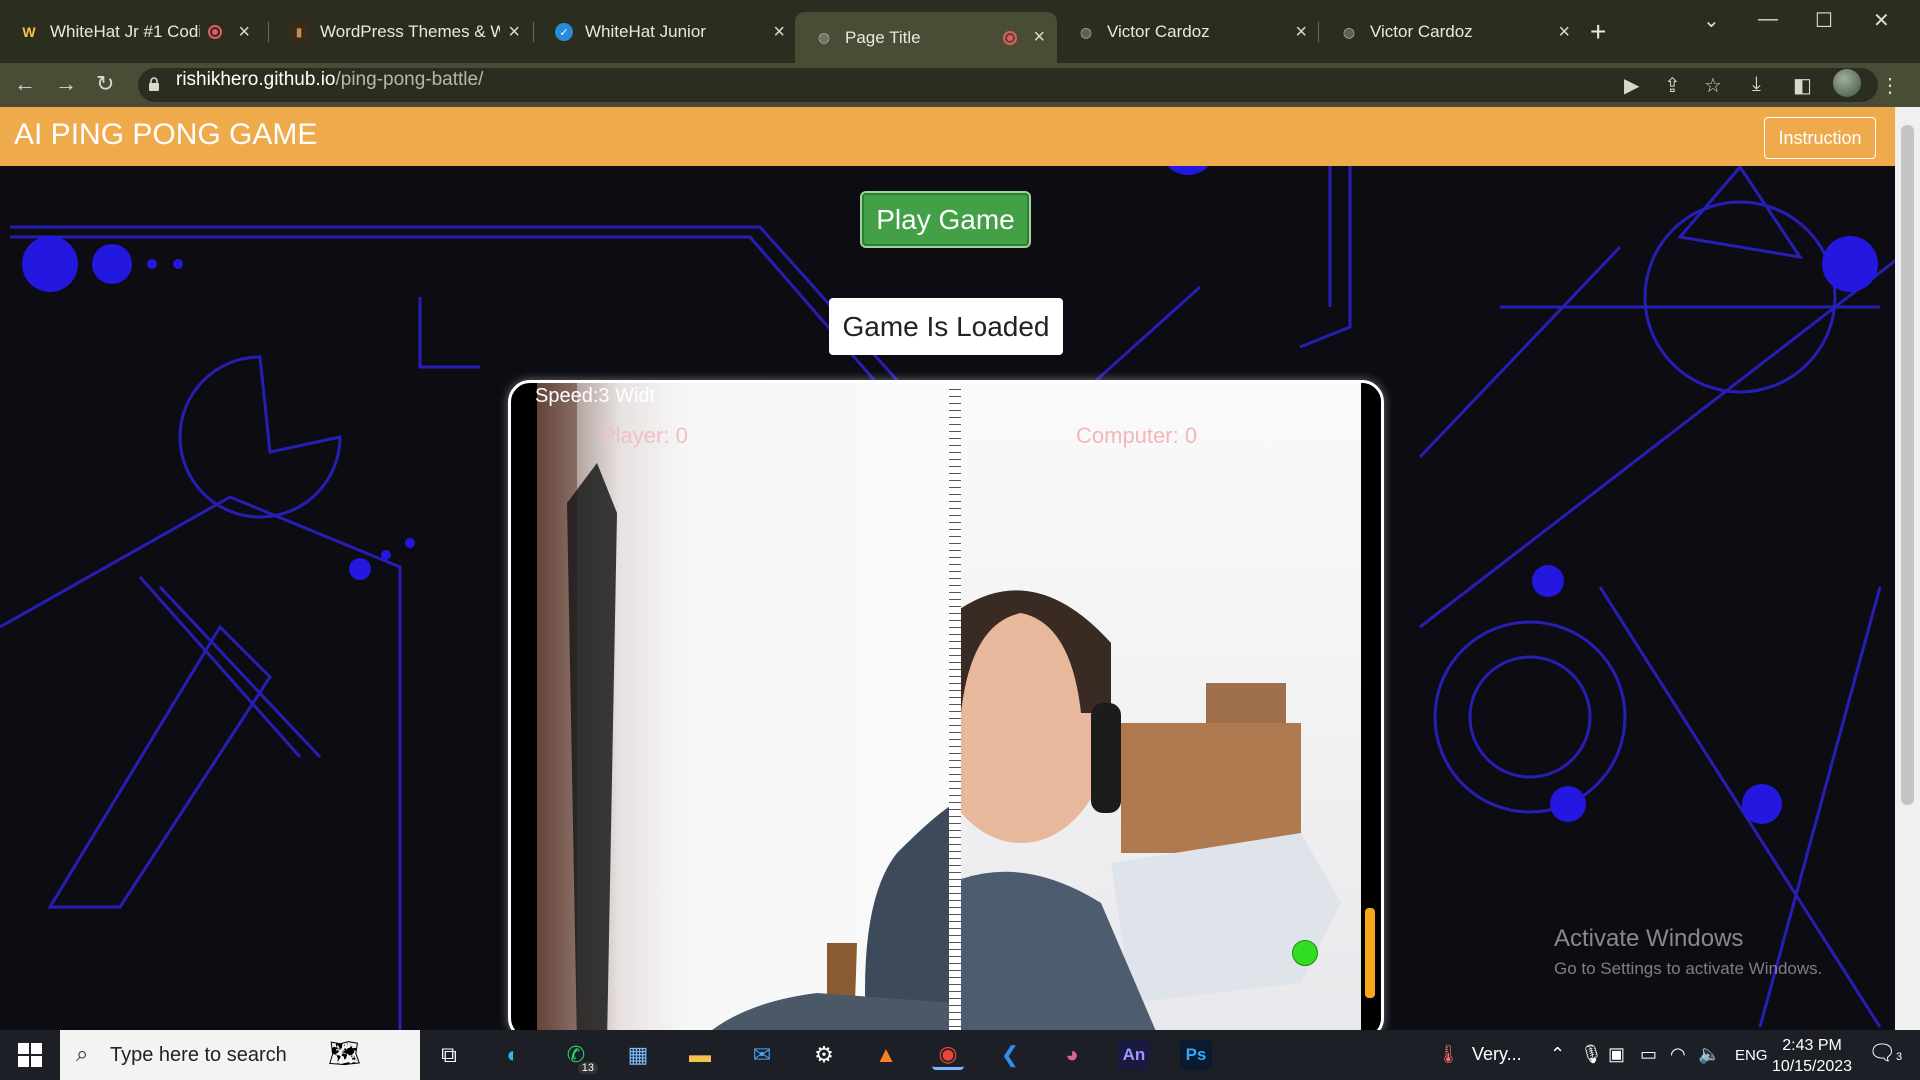 The height and width of the screenshot is (1080, 1920). I want to click on bookmark-star-icon: ☆, so click(1713, 85).